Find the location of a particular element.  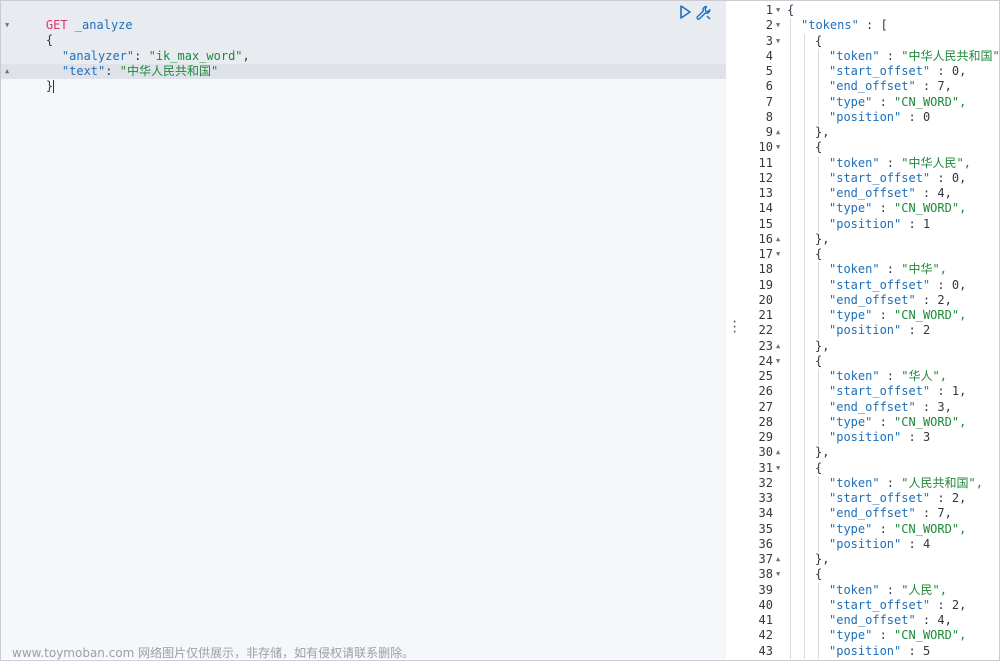

request-path: _analyze is located at coordinates (103, 25).